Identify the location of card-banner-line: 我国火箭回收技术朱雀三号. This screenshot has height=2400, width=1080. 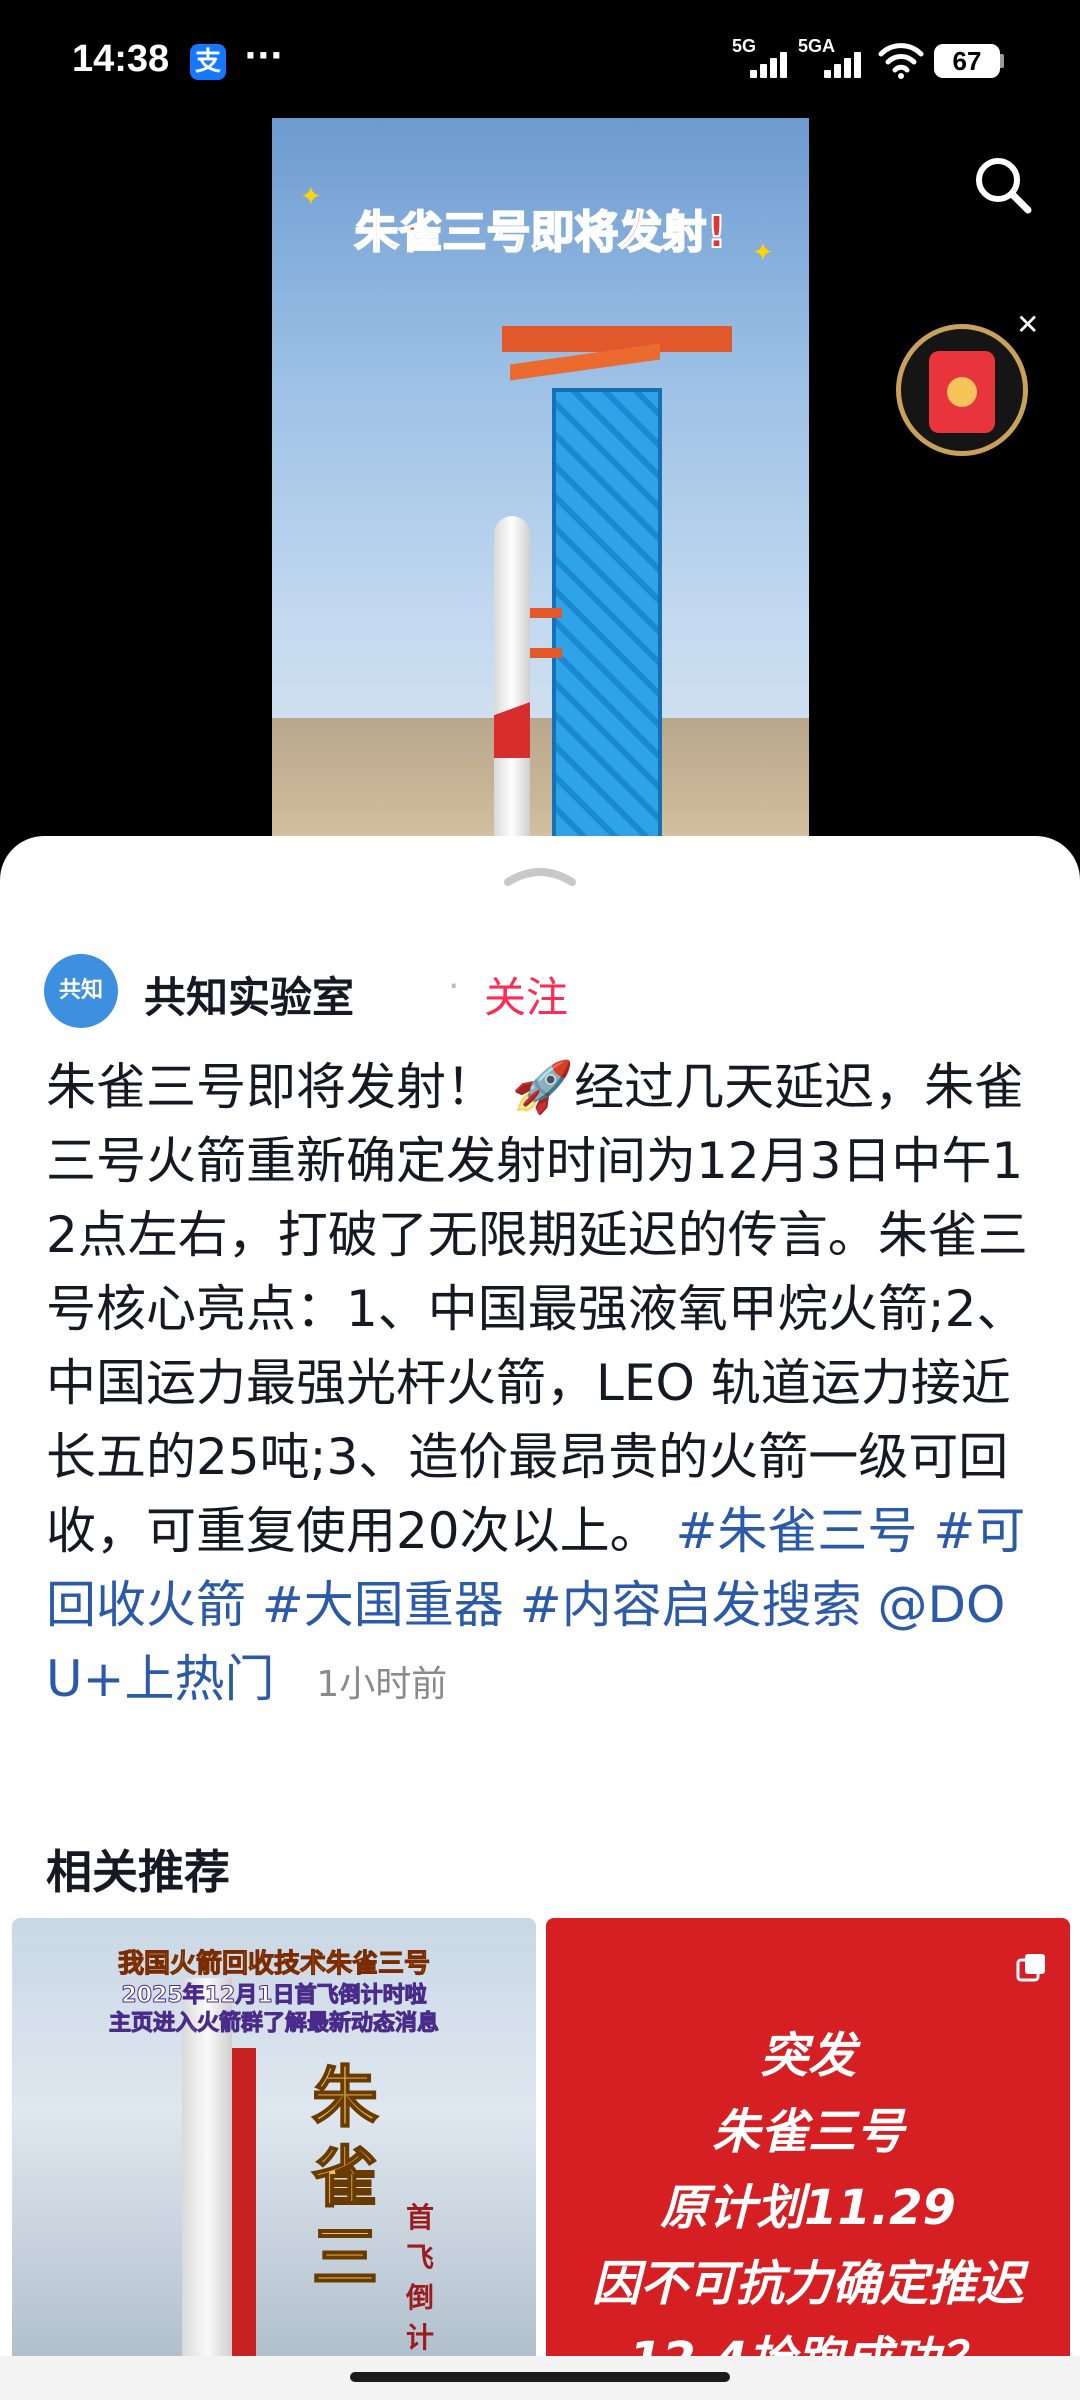
(273, 1964).